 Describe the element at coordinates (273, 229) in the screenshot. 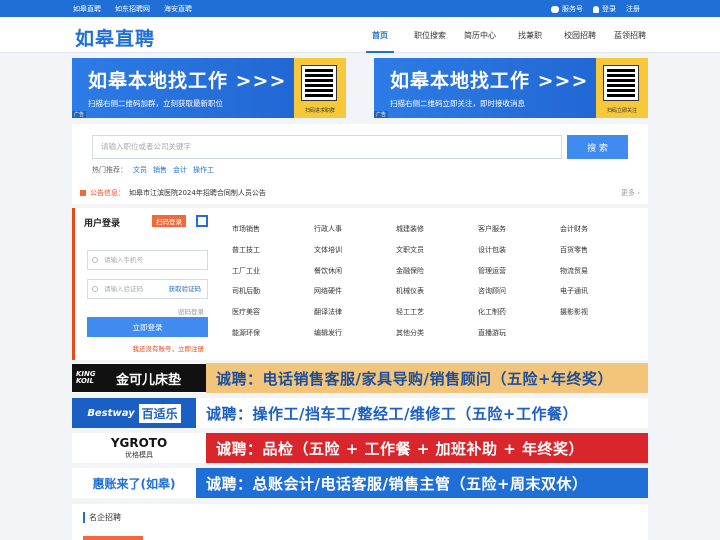

I see `category-item: 市场销售` at that location.